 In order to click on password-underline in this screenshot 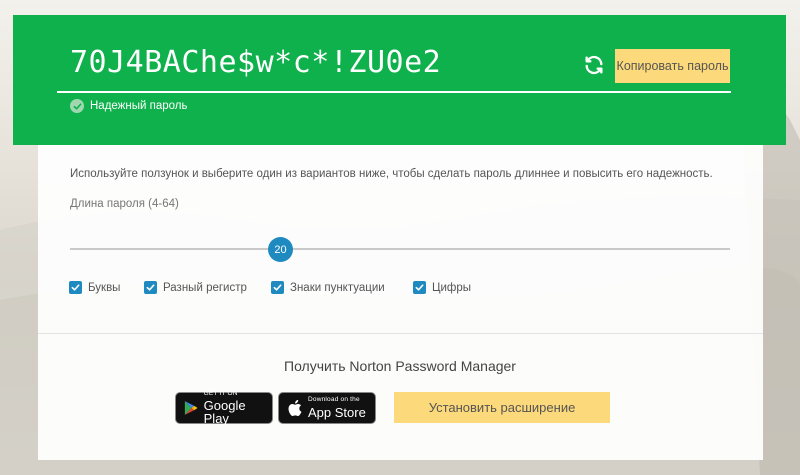, I will do `click(394, 92)`.